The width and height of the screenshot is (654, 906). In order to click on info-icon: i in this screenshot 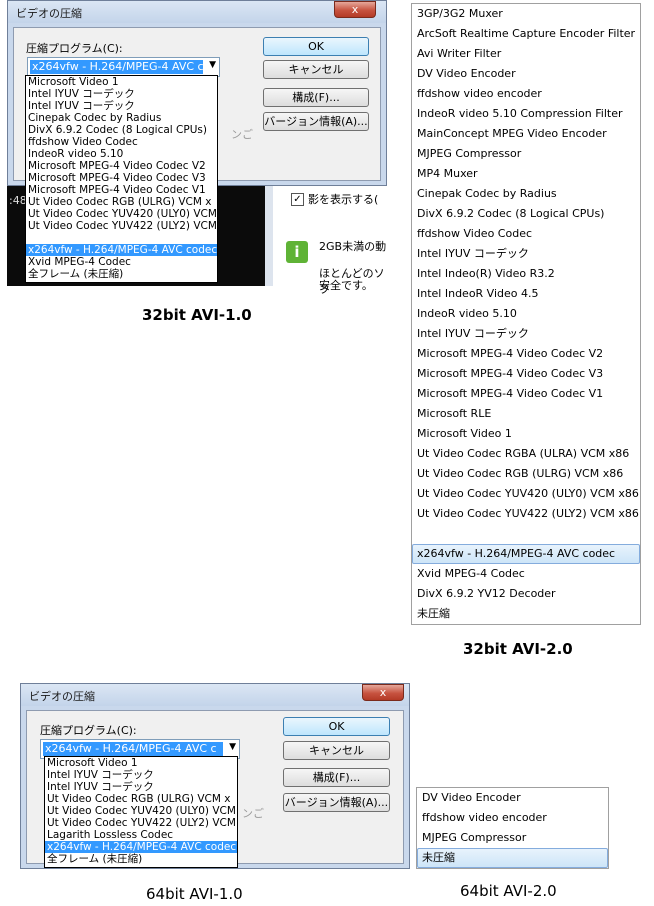, I will do `click(297, 252)`.